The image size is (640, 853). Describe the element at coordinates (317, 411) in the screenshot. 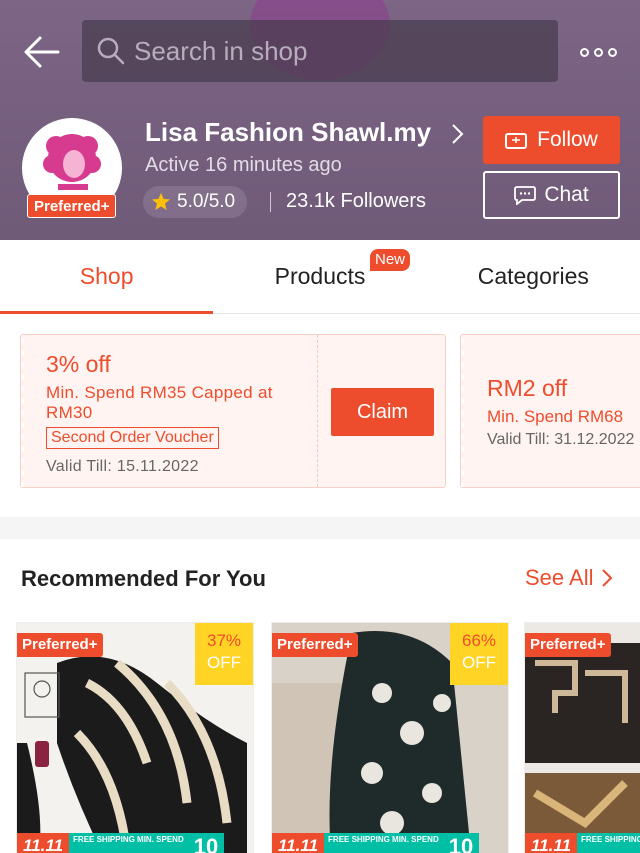

I see `voucher-divider` at that location.